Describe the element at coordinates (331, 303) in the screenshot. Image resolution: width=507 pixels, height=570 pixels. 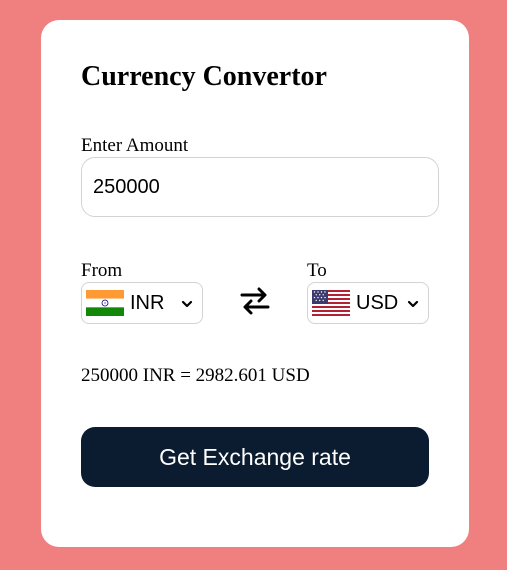
I see `usa-flag-icon` at that location.